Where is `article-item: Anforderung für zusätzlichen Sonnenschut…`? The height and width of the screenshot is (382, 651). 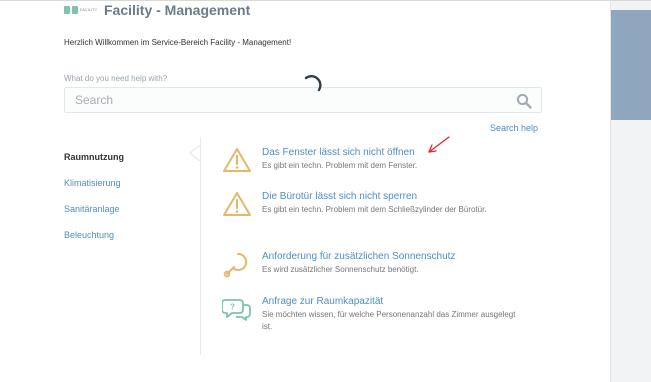 article-item: Anforderung für zusätzlichen Sonnenschut… is located at coordinates (372, 272).